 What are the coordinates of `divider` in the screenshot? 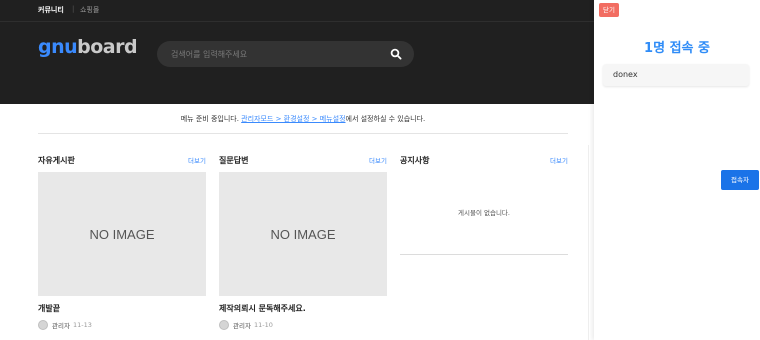 It's located at (484, 254).